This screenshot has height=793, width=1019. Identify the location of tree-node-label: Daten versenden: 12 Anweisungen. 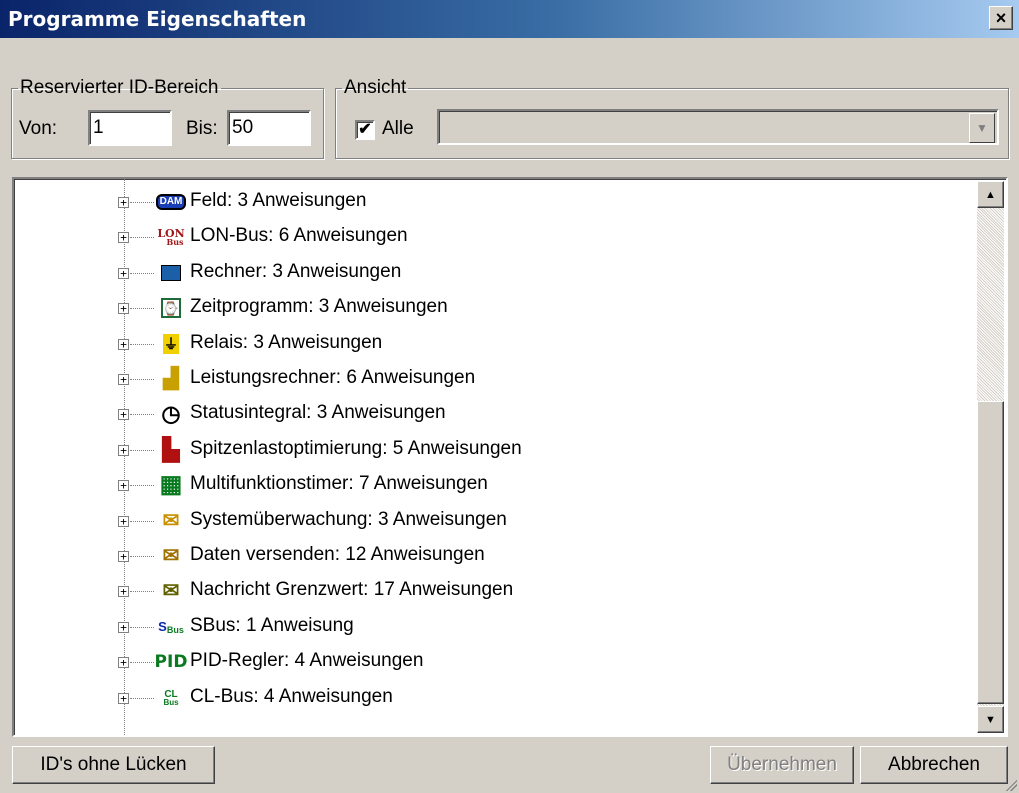
(337, 554).